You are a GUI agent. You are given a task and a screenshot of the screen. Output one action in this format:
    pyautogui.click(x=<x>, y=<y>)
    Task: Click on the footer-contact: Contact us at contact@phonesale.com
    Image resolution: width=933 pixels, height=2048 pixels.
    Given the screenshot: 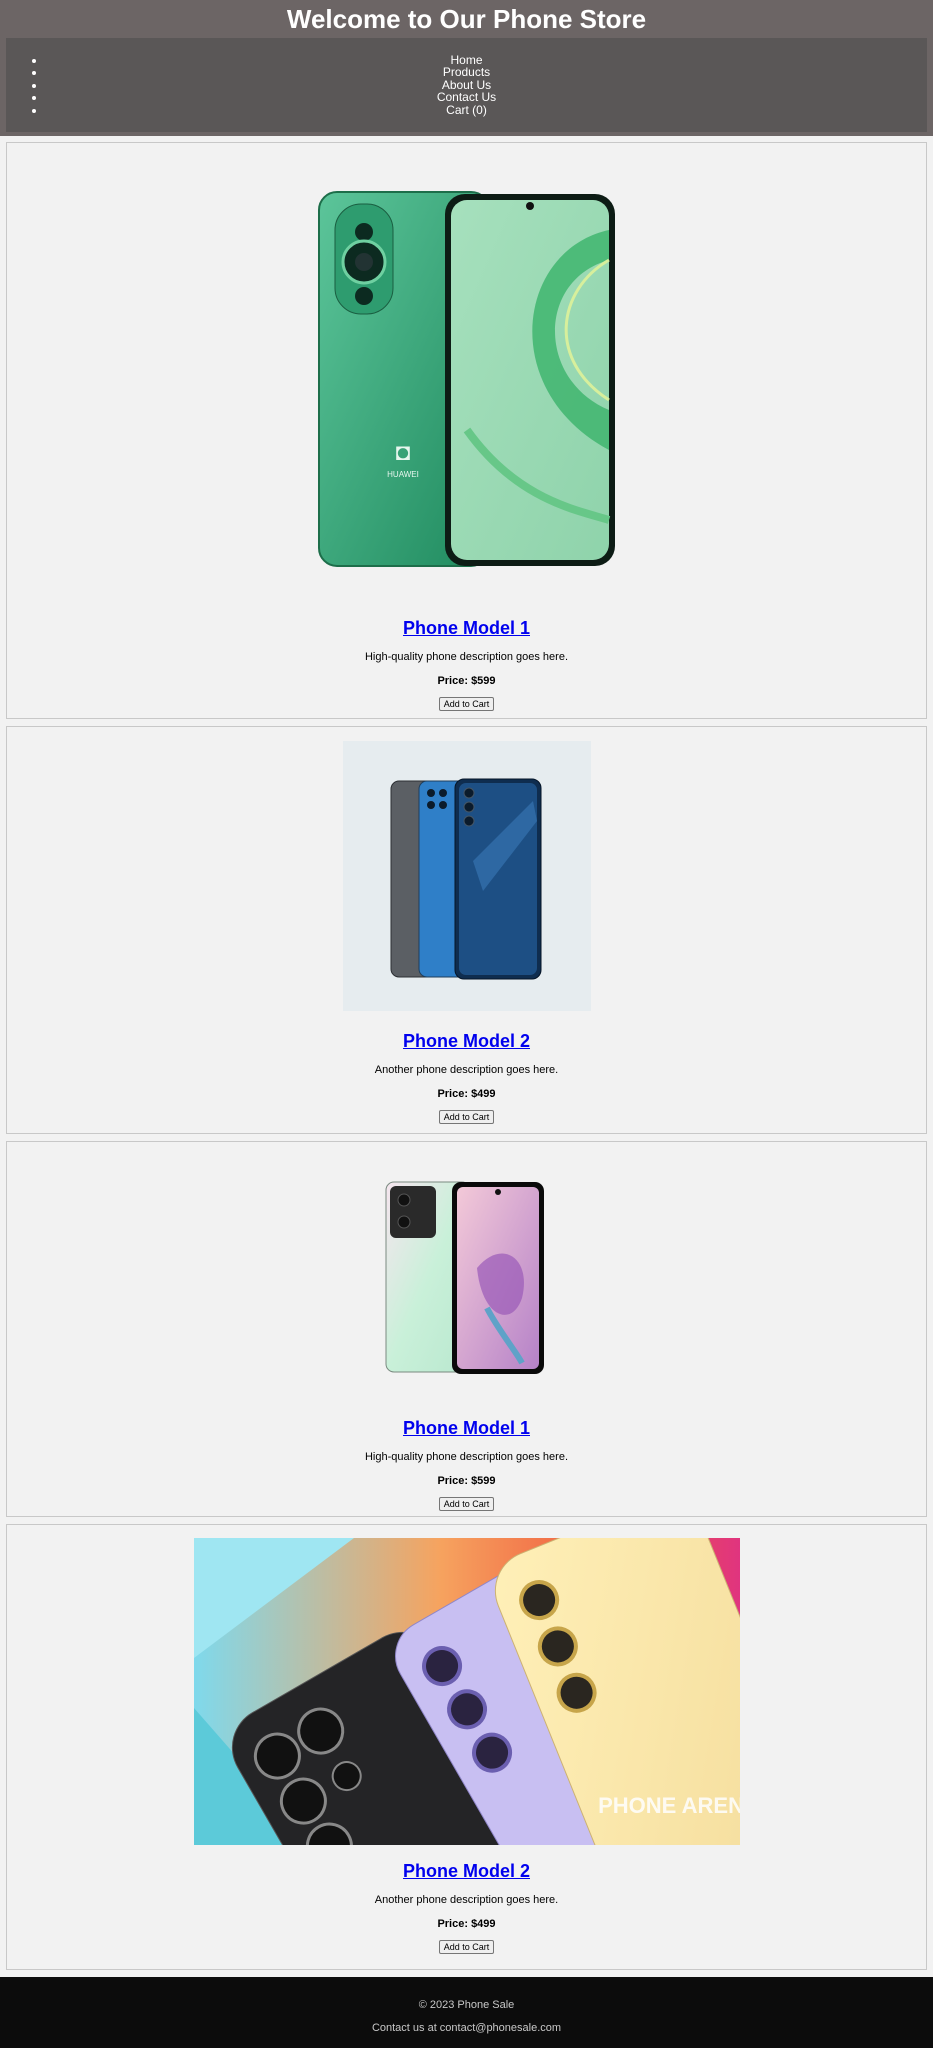 What is the action you would take?
    pyautogui.click(x=466, y=2028)
    